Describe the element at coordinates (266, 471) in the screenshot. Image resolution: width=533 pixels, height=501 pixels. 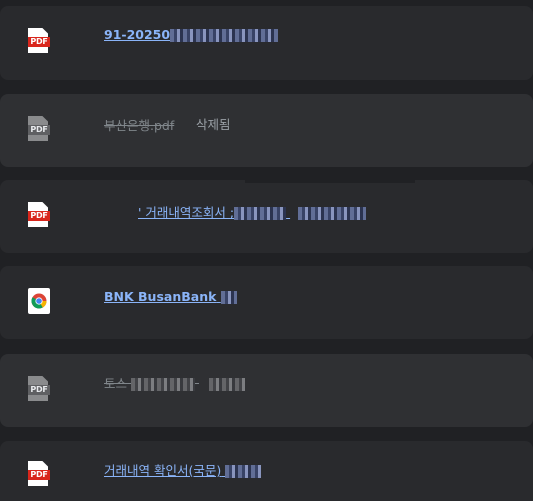
I see `download-item: PDF 거래내역 확인서(국문)` at that location.